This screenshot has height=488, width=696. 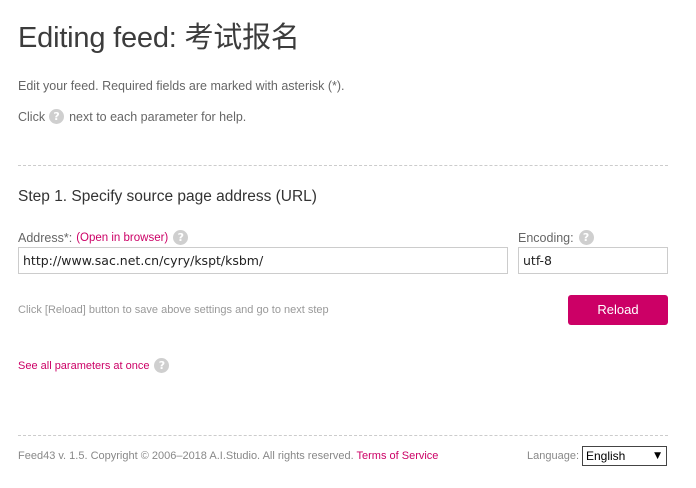 I want to click on open-in-browser-link: (Open in browser), so click(x=122, y=238).